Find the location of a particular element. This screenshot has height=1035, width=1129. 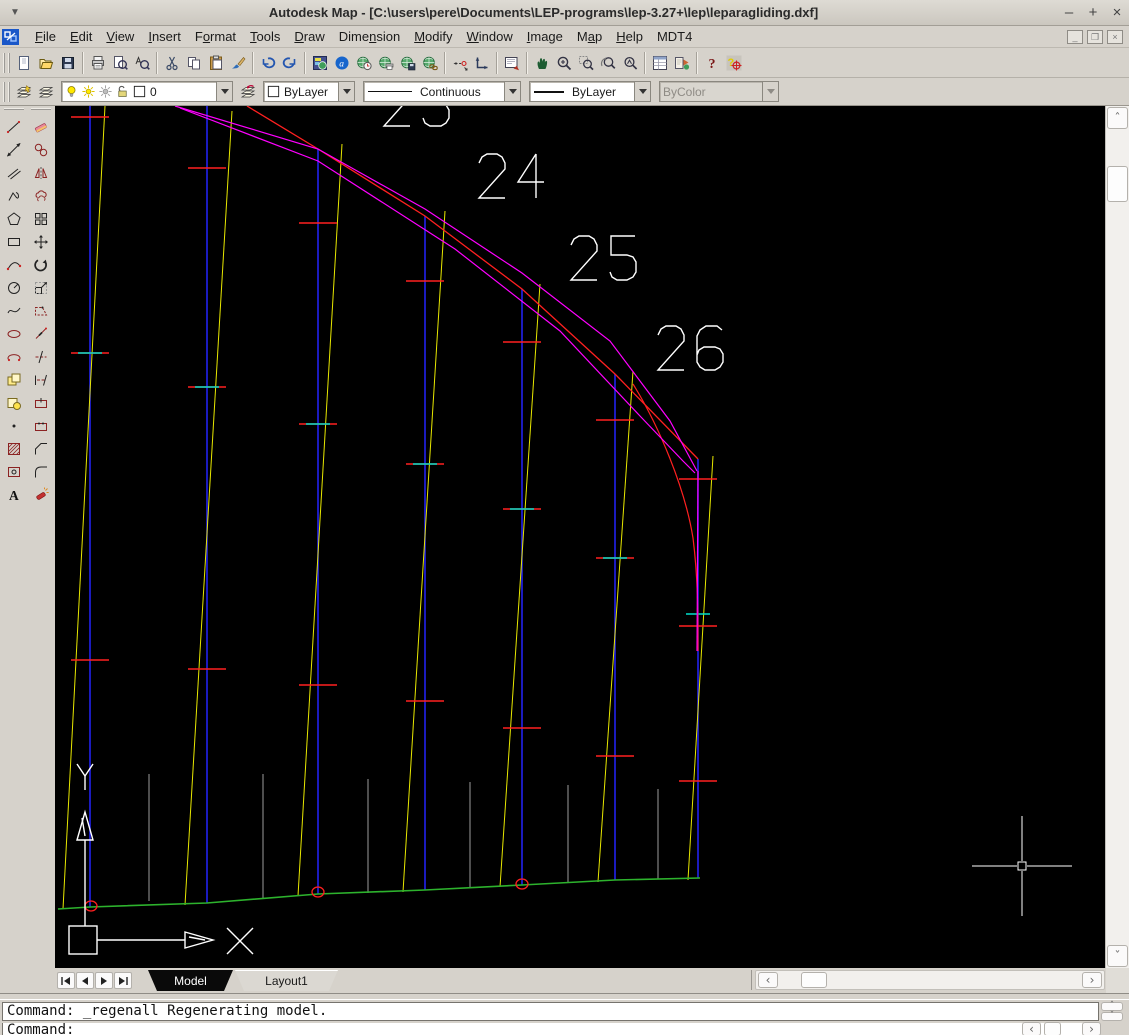

line-button is located at coordinates (14, 126).